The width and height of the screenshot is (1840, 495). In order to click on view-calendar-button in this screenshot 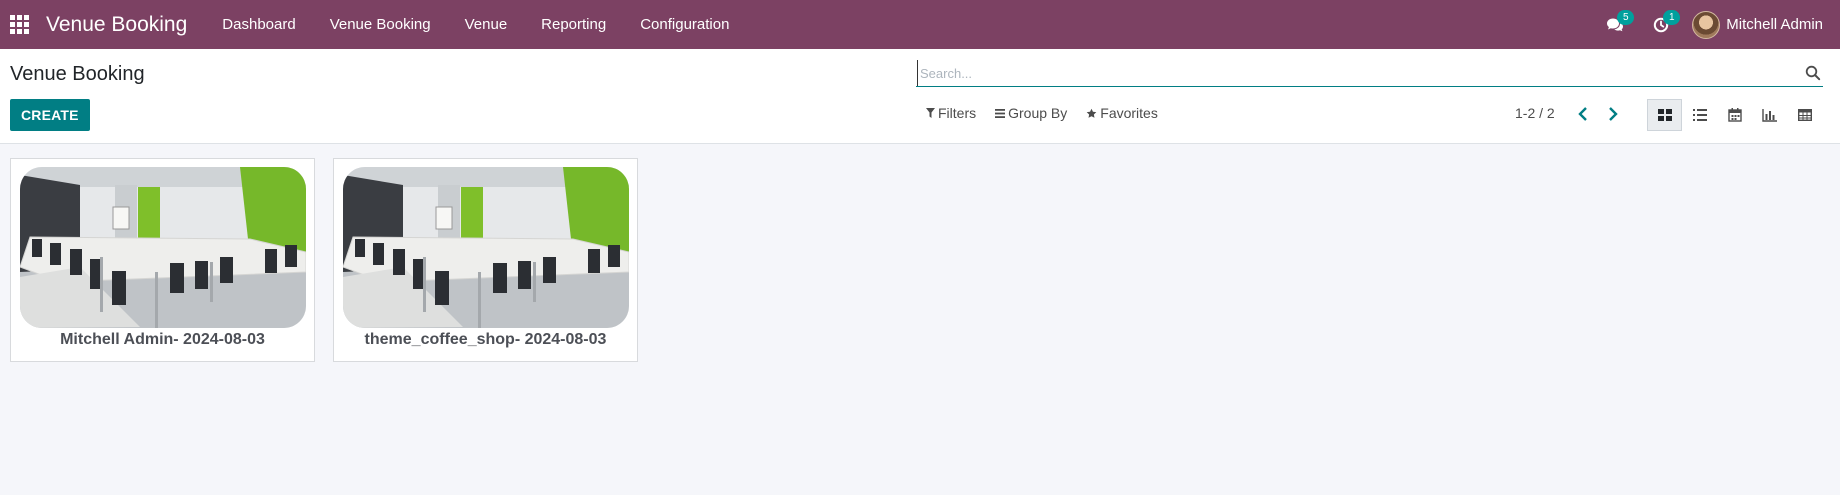, I will do `click(1734, 115)`.